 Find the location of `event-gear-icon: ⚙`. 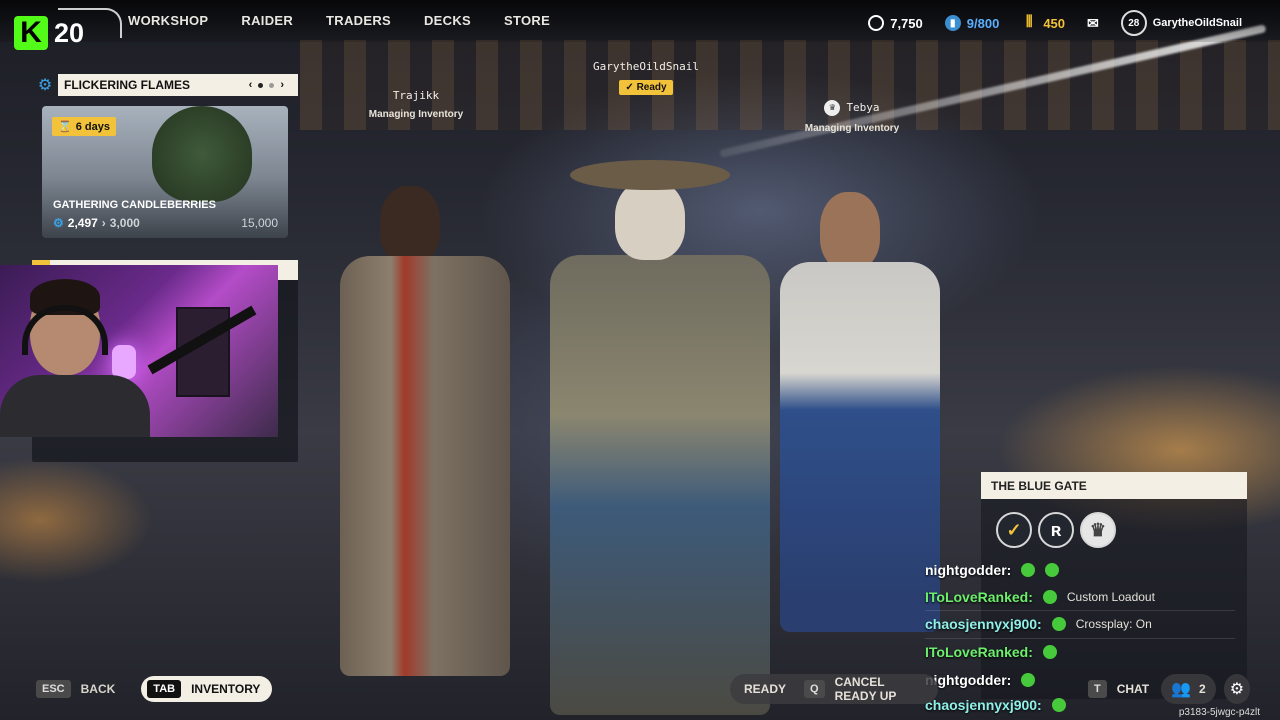

event-gear-icon: ⚙ is located at coordinates (45, 85).